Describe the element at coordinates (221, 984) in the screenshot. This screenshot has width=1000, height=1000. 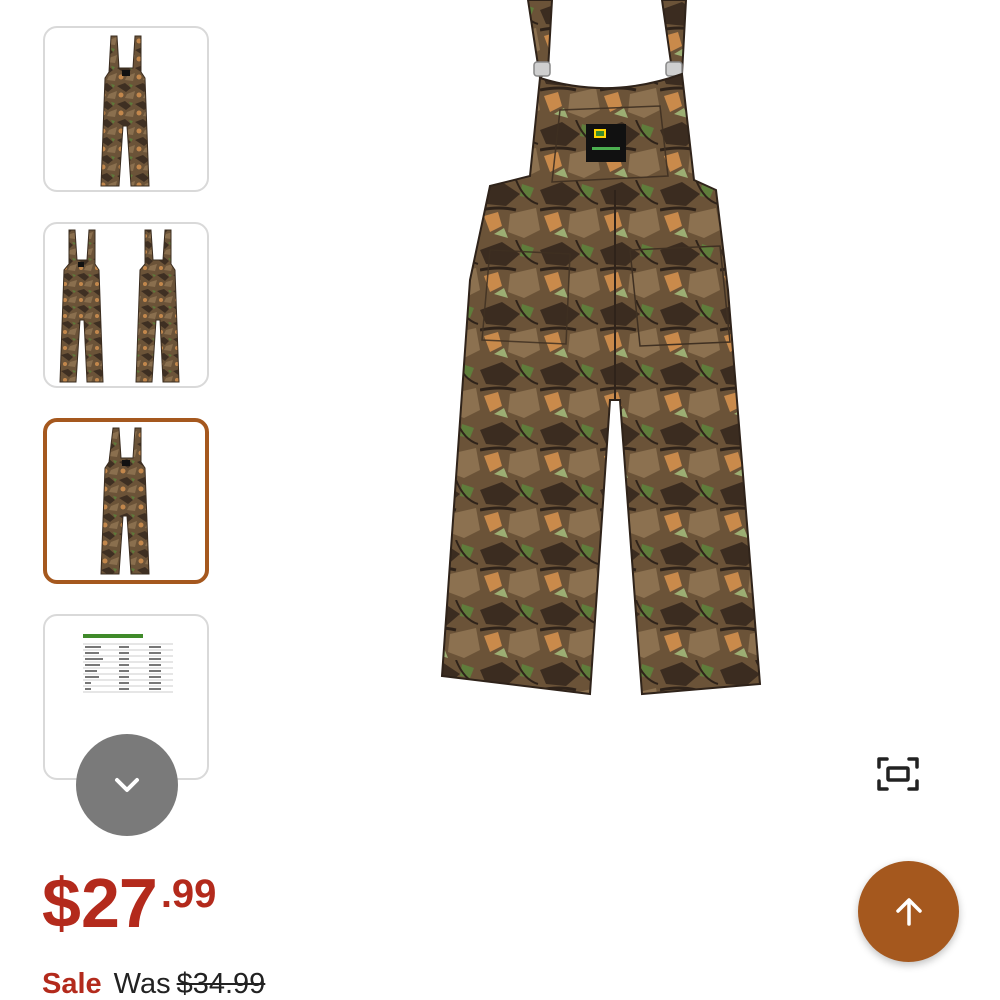
I see `was-price: $34.99` at that location.